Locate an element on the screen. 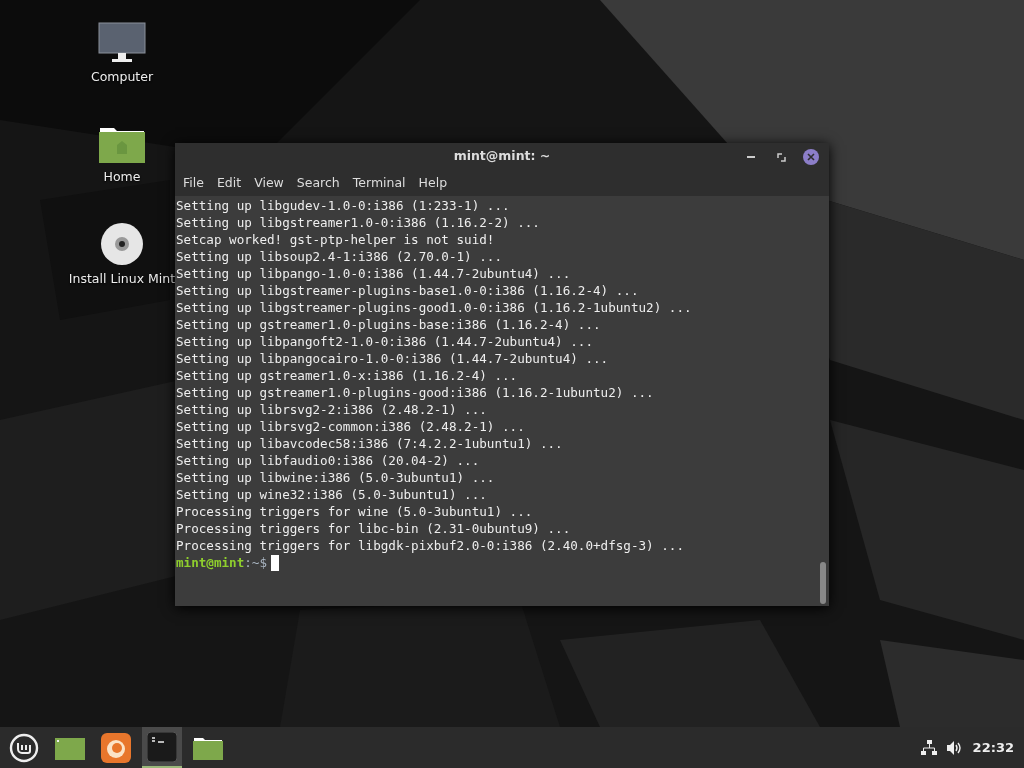 This screenshot has width=1024, height=768. window-title: mint@mint: ~ is located at coordinates (502, 156).